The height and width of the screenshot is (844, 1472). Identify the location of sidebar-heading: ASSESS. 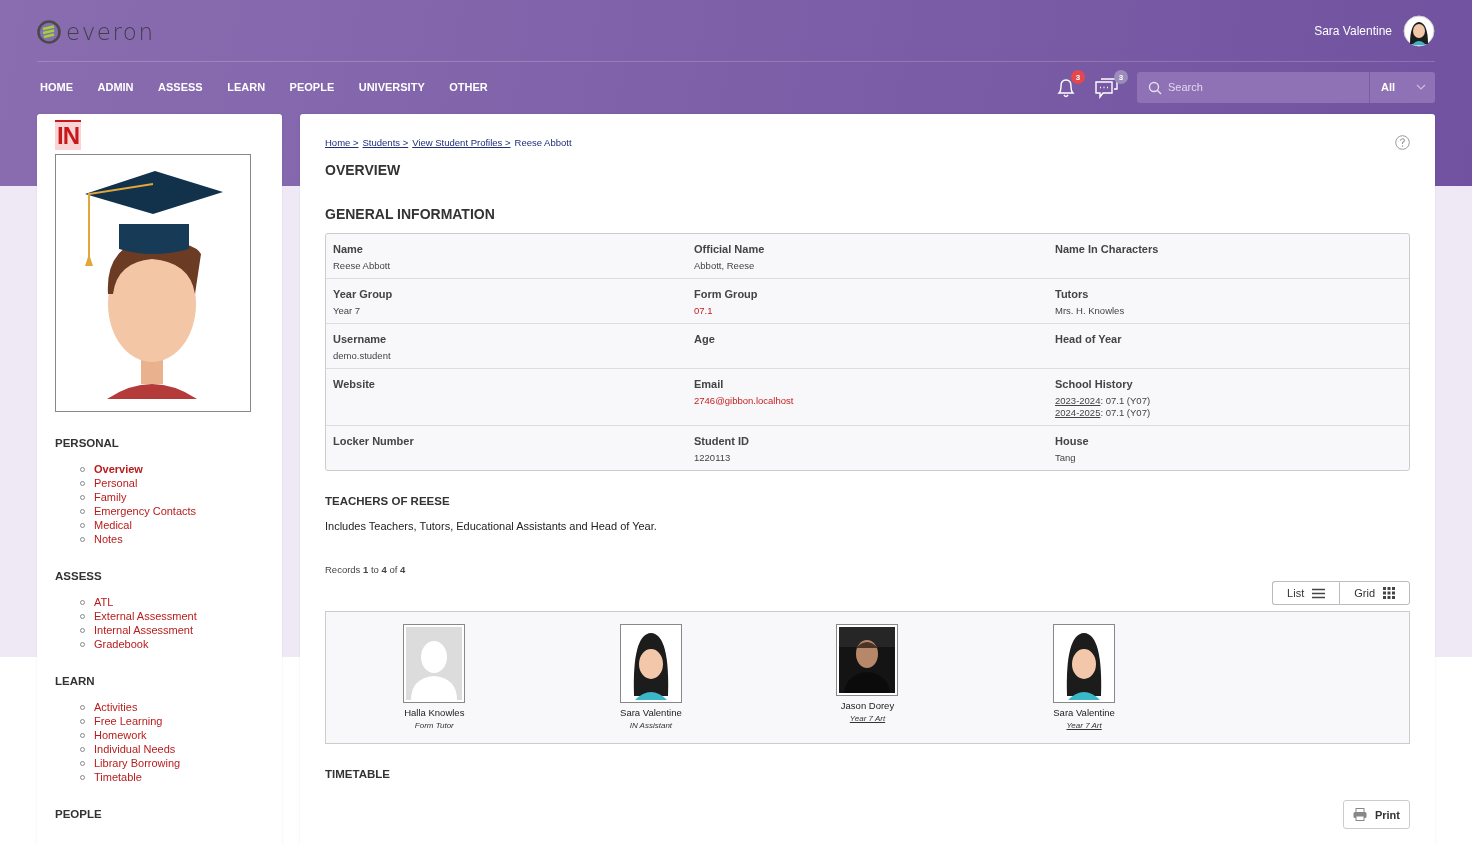
(79, 576).